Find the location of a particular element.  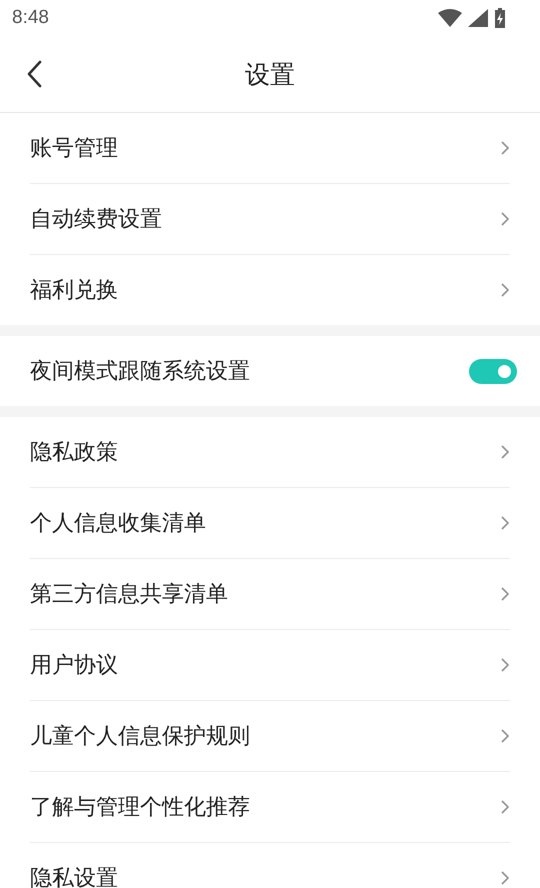

setting-label: 第三方信息共享清单 is located at coordinates (129, 594).